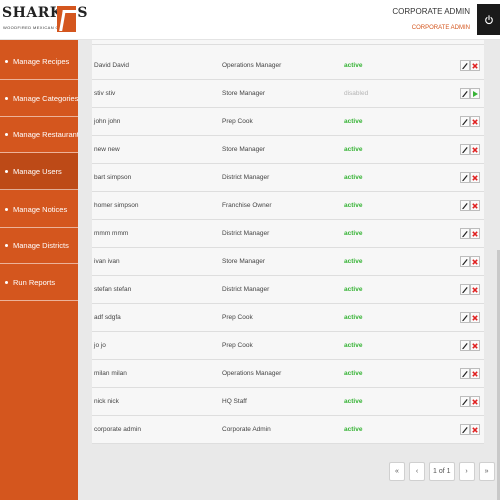 The height and width of the screenshot is (500, 500). What do you see at coordinates (288, 122) in the screenshot?
I see `table-row: john john Prep Cook active` at bounding box center [288, 122].